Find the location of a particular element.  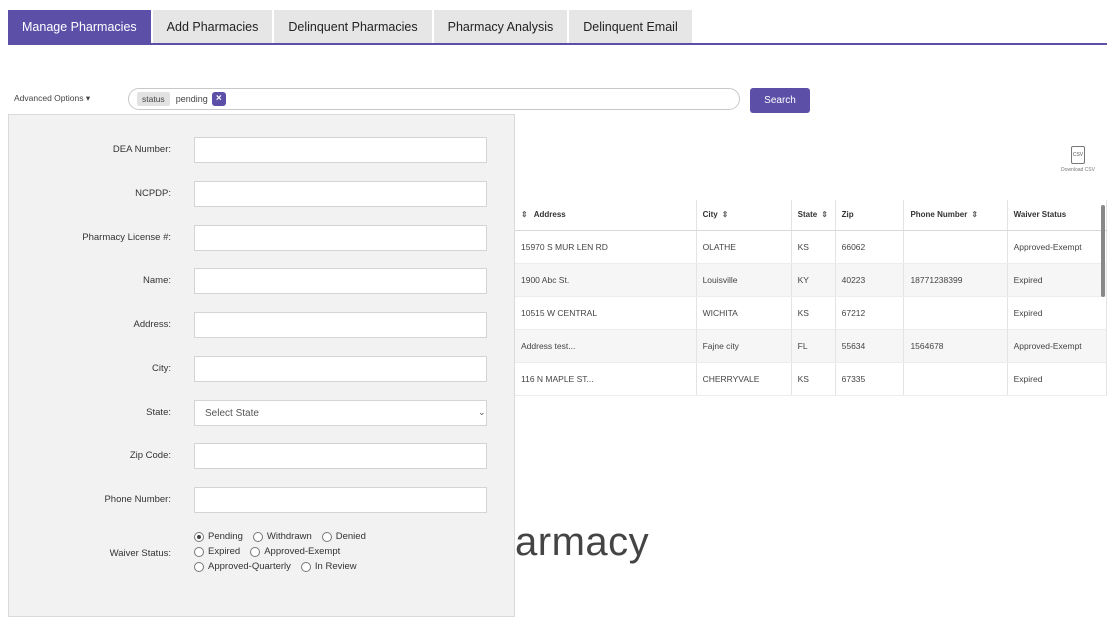

table-row: 10515 W CENTRAL WICHITA KS 67212 Expired is located at coordinates (811, 313).